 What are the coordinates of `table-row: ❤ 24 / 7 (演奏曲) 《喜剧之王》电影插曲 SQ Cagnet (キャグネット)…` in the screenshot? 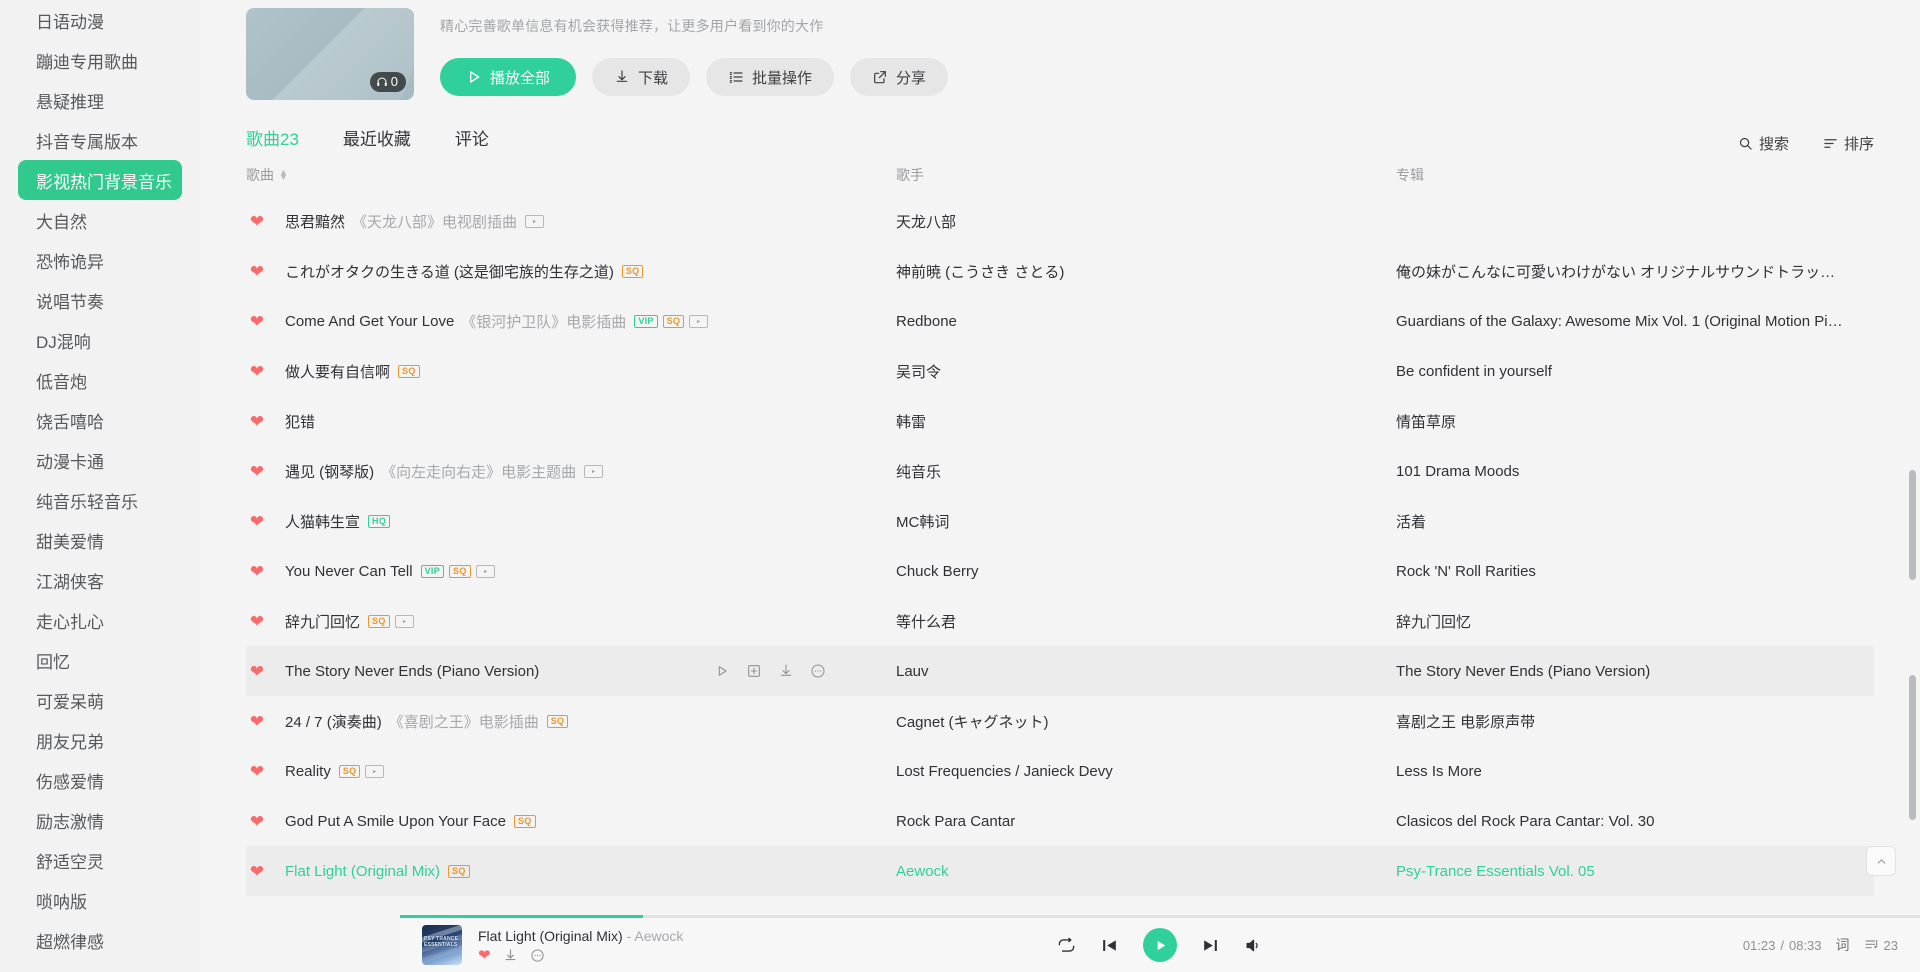 It's located at (1060, 721).